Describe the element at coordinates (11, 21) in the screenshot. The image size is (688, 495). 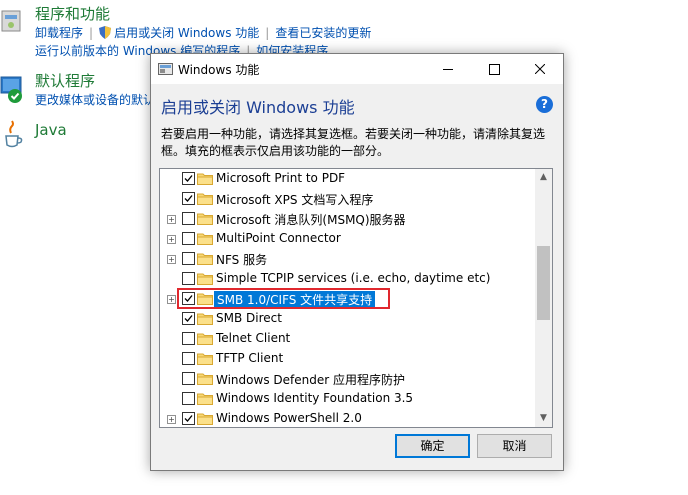
I see `programs-icon` at that location.